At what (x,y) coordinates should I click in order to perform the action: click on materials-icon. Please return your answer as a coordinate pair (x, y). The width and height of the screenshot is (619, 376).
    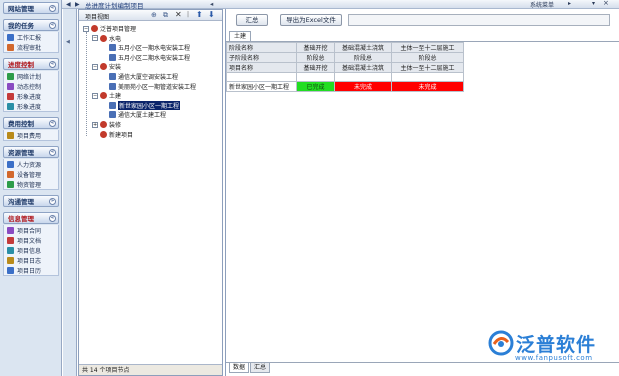
    Looking at the image, I should click on (10, 184).